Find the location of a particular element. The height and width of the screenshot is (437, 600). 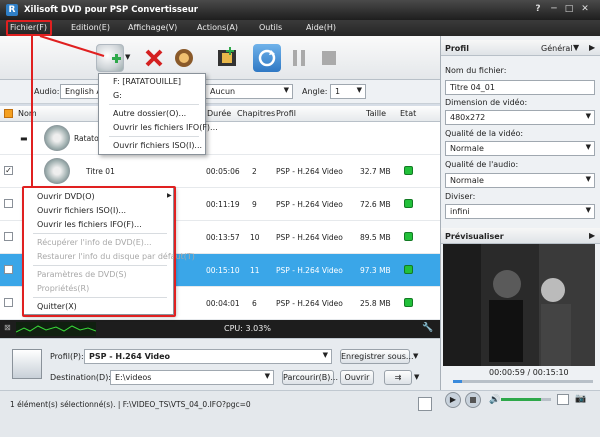

angle-value: 1 is located at coordinates (338, 91).